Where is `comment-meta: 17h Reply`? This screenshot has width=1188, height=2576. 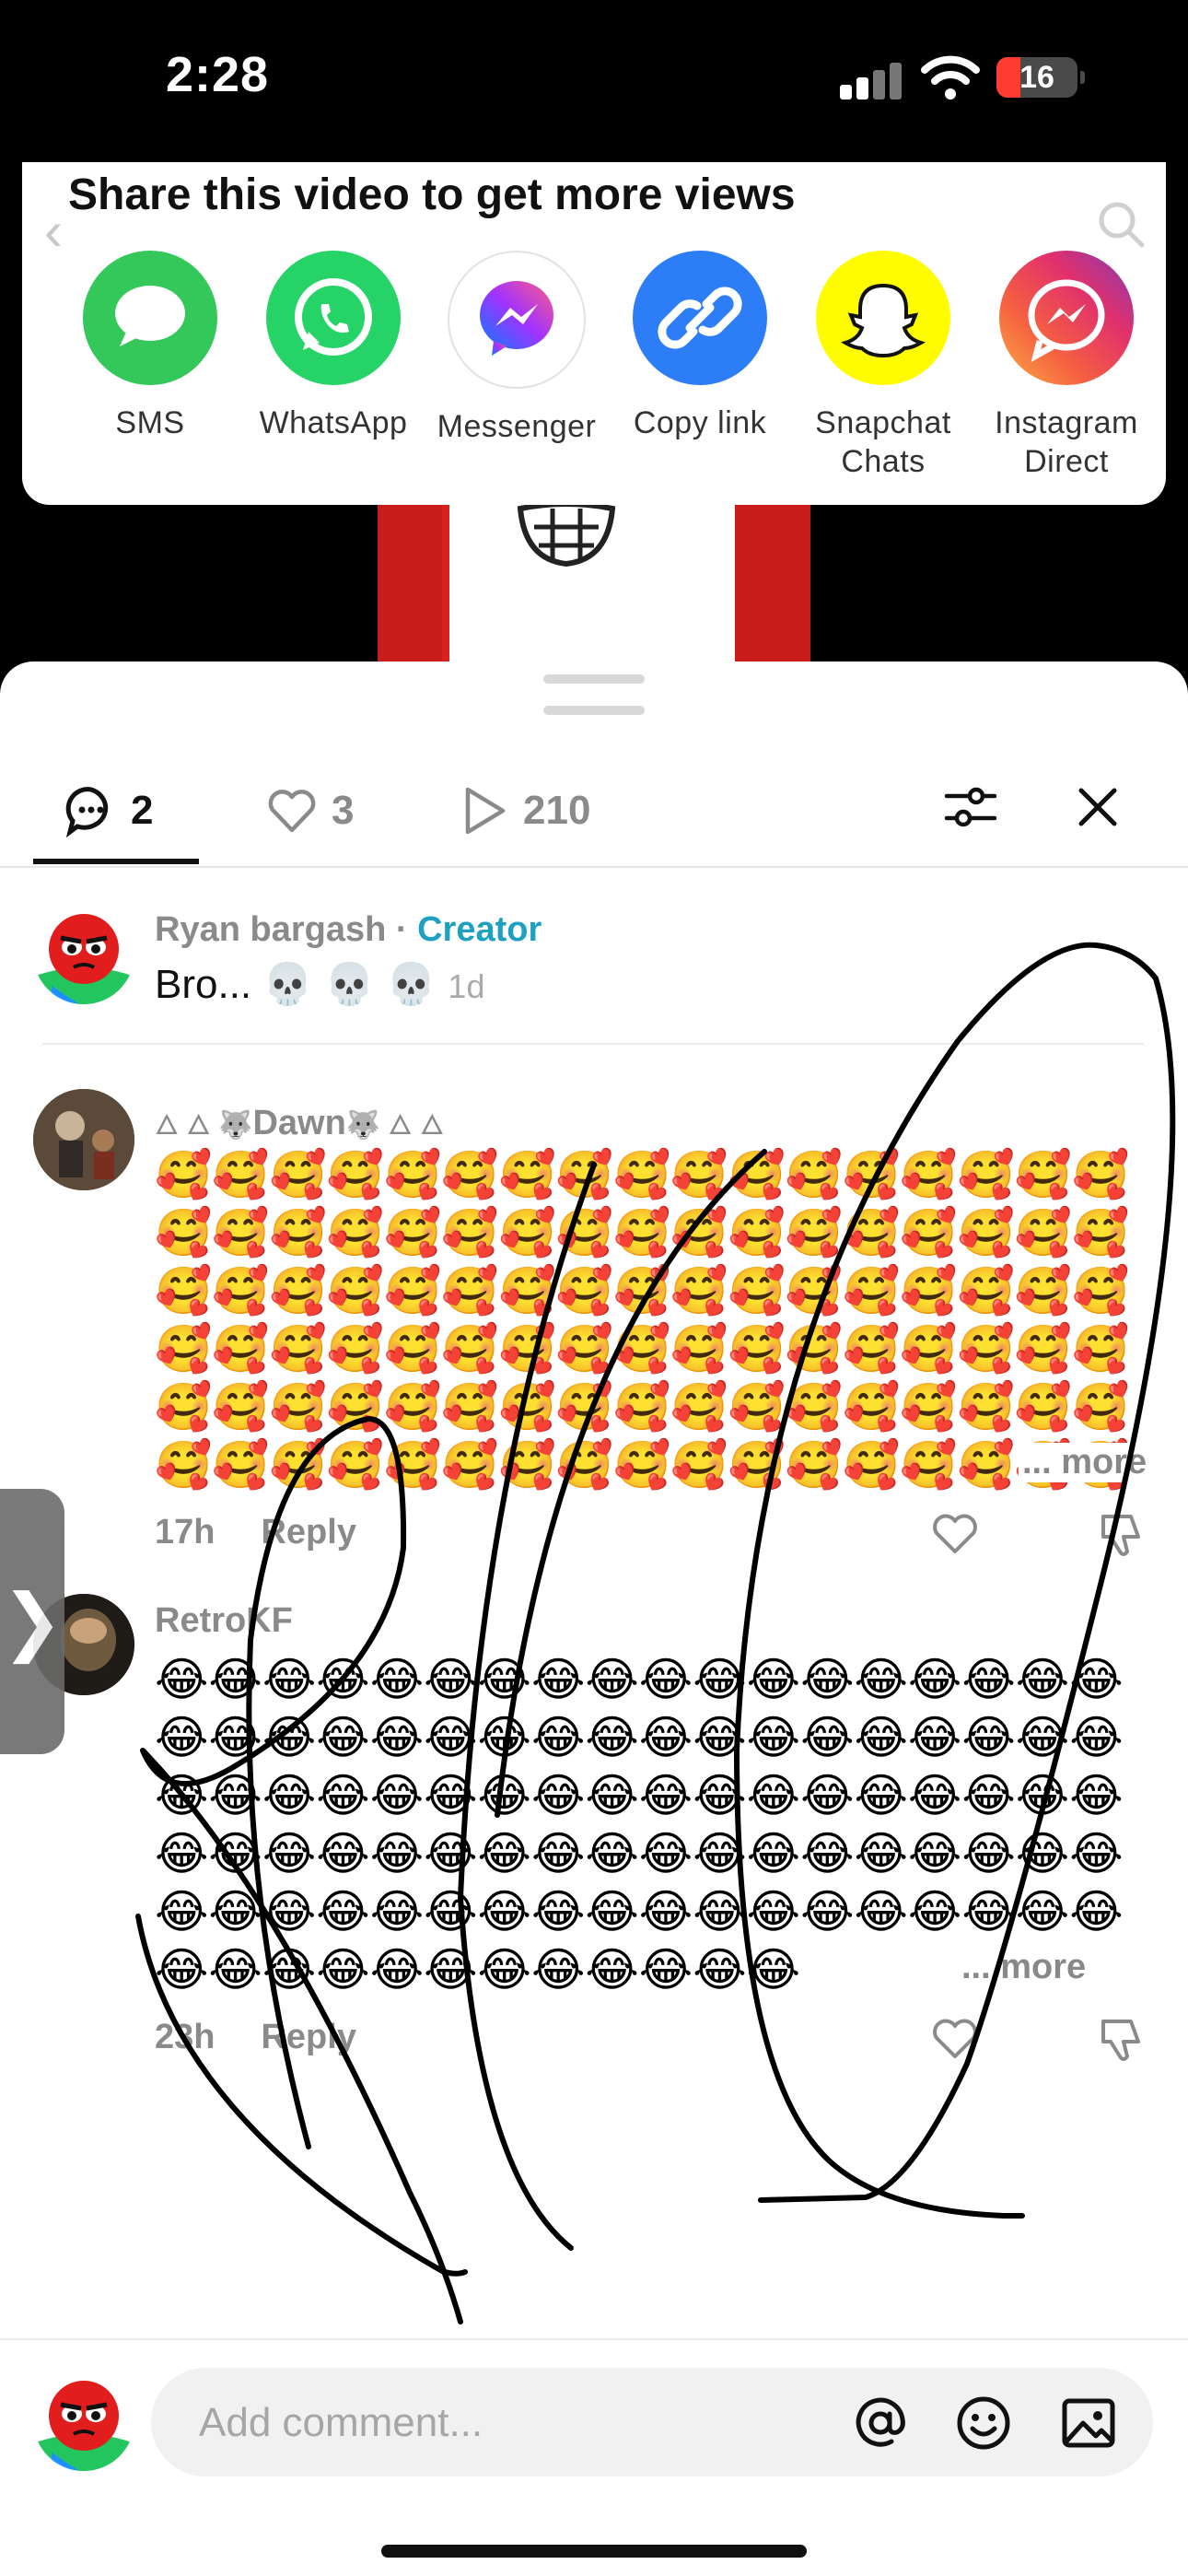 comment-meta: 17h Reply is located at coordinates (256, 1532).